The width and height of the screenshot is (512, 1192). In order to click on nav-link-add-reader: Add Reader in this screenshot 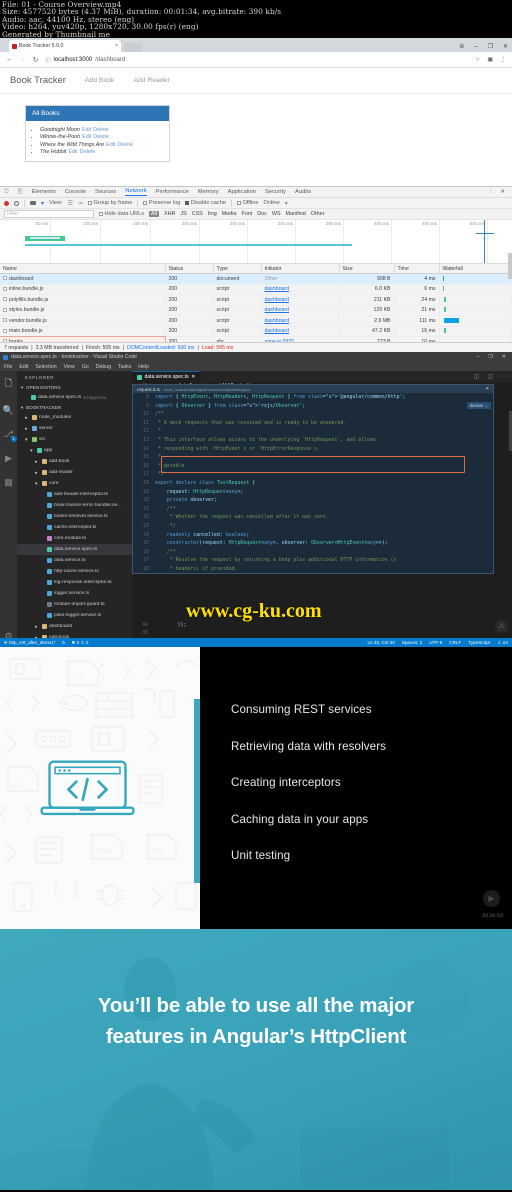, I will do `click(151, 80)`.